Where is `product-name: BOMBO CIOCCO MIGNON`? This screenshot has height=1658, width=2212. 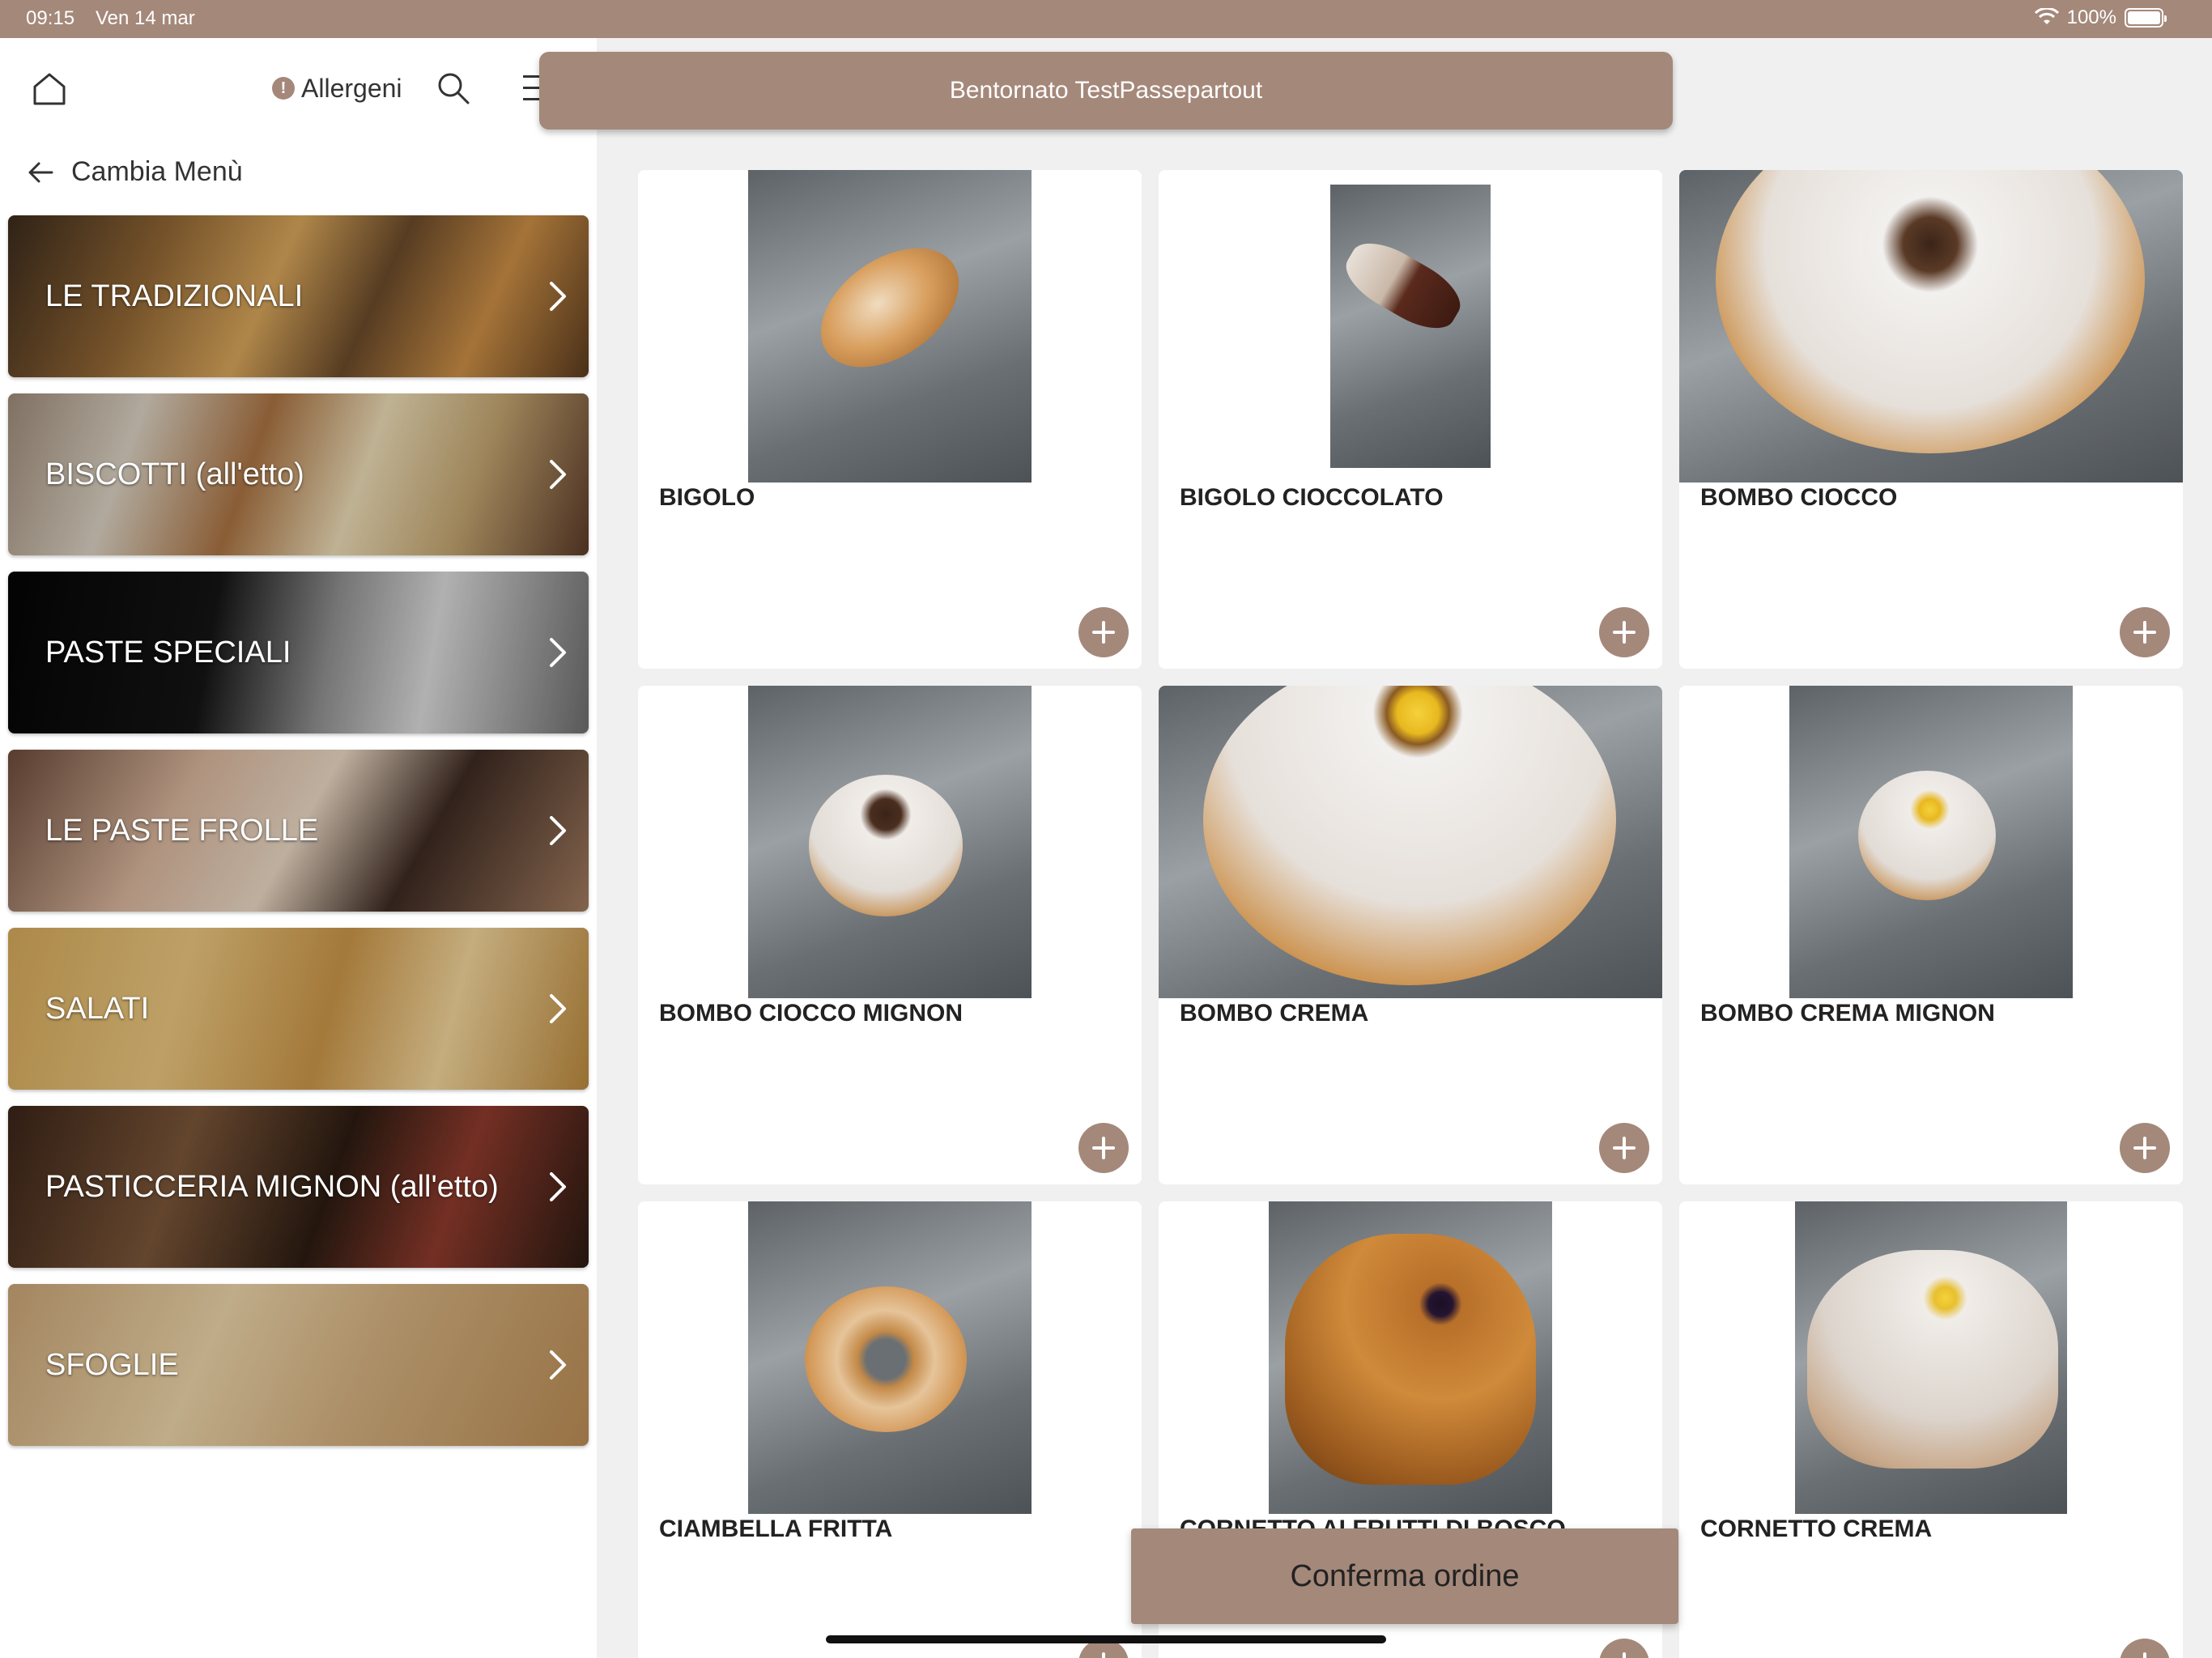
product-name: BOMBO CIOCCO MIGNON is located at coordinates (811, 1013).